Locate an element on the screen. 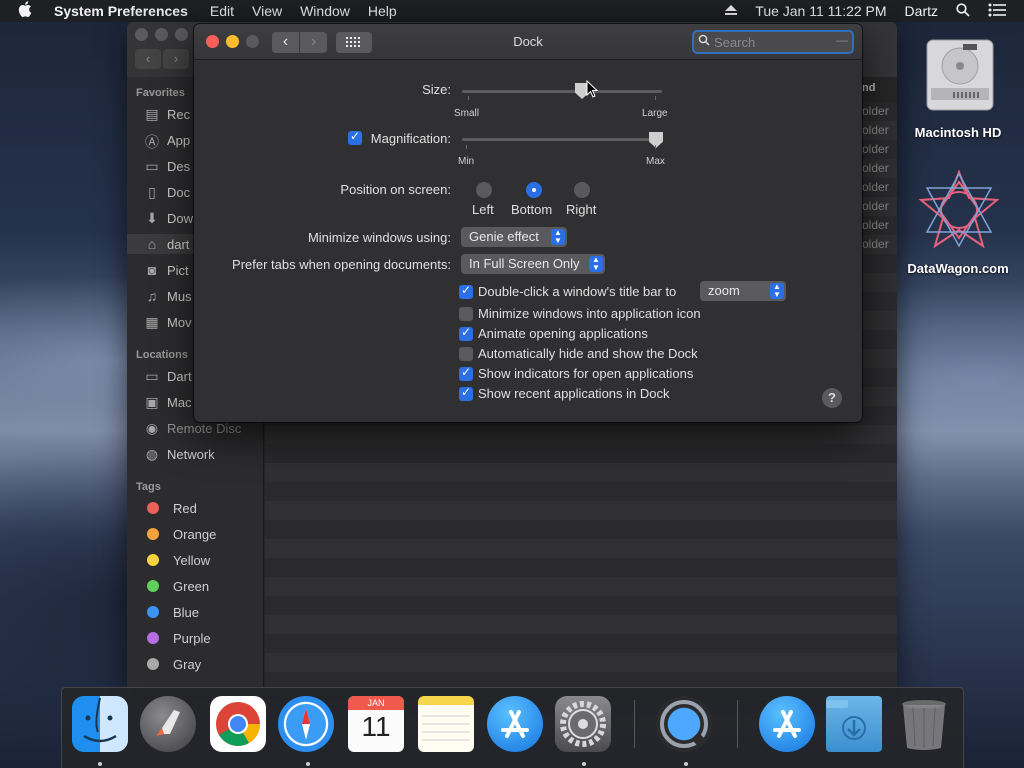  minimize-effect-popup: Genie effect ▲ ▼ is located at coordinates (514, 237).